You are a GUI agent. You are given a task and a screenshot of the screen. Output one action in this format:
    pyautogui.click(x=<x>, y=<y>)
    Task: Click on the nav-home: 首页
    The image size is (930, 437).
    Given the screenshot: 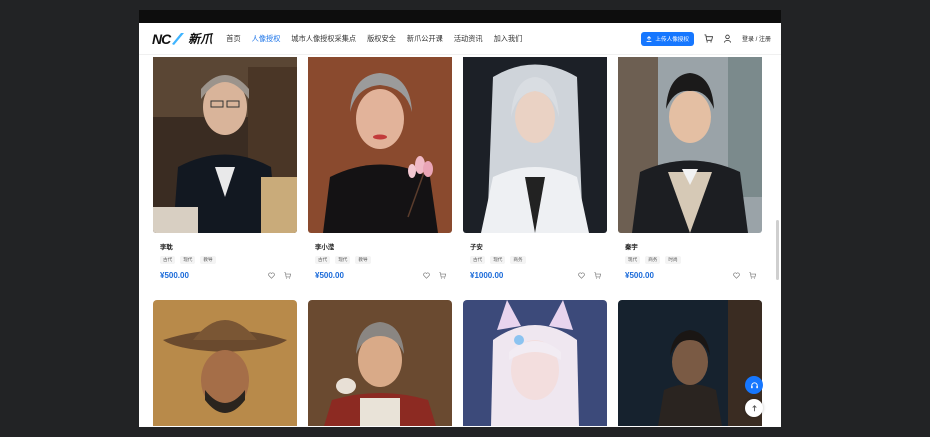 What is the action you would take?
    pyautogui.click(x=233, y=39)
    